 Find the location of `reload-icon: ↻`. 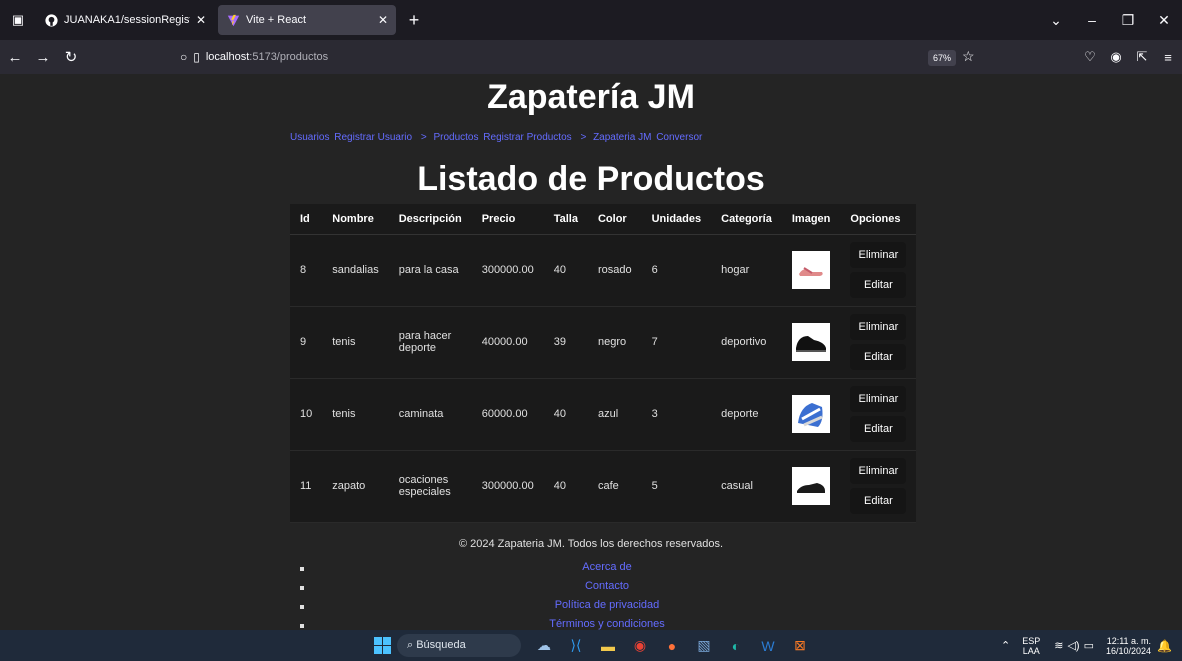

reload-icon: ↻ is located at coordinates (71, 57).